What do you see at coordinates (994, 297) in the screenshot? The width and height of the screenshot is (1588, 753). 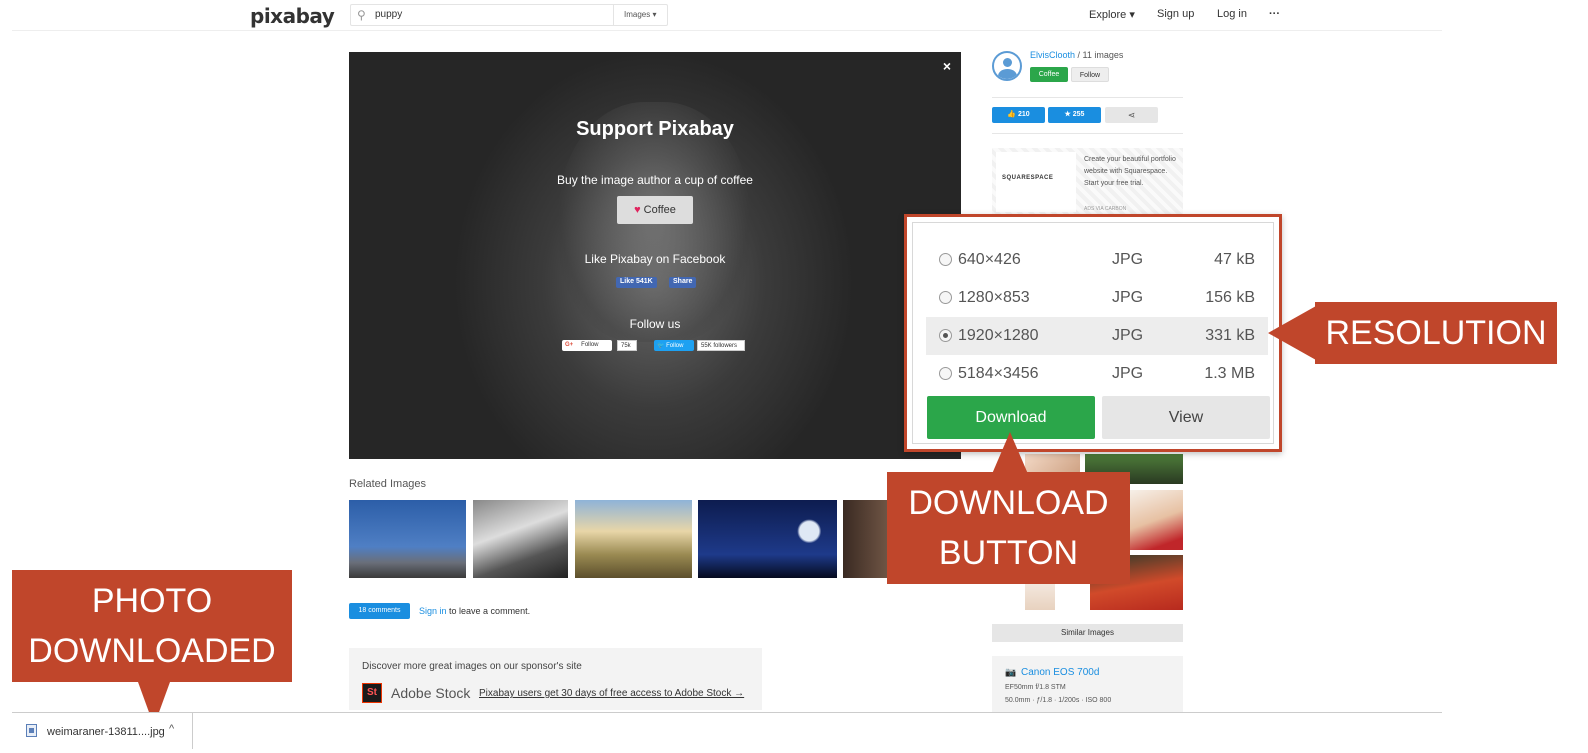 I see `resolution-dimensions: 1280×853` at bounding box center [994, 297].